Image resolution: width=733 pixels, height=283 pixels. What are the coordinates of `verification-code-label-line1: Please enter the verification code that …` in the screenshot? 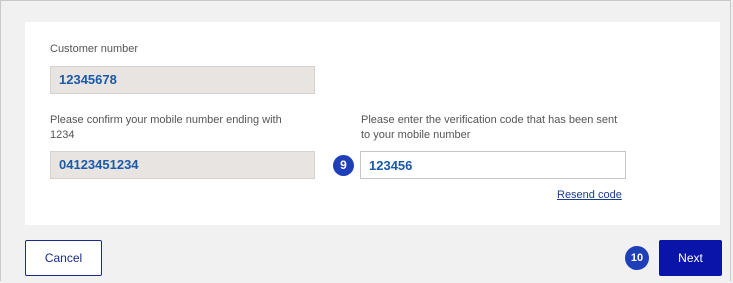 It's located at (489, 120).